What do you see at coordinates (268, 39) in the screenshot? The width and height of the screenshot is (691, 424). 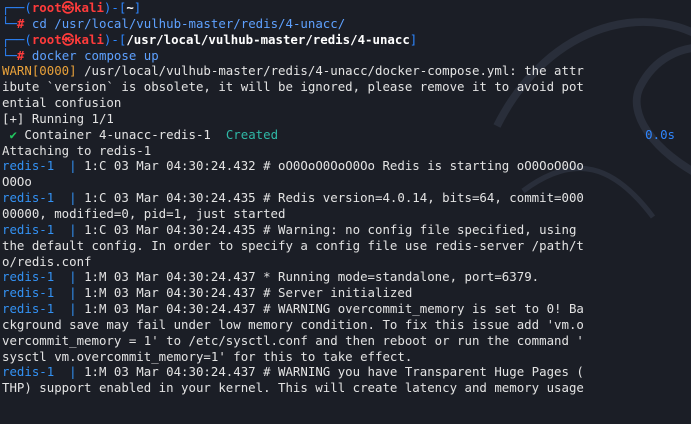 I see `prompt-dir: /usr/local/vulhub-master/redis/4-unacc` at bounding box center [268, 39].